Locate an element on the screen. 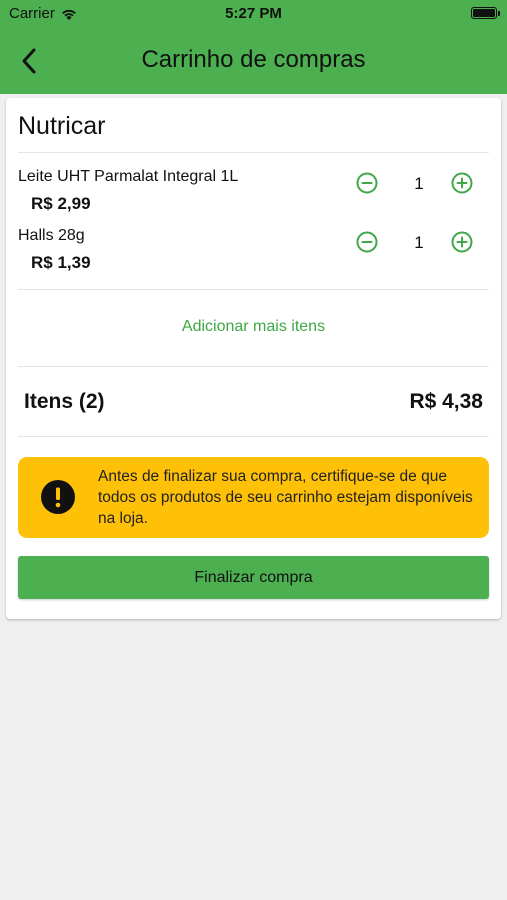  item-name: Leite UHT Parmalat Integral 1L is located at coordinates (128, 176).